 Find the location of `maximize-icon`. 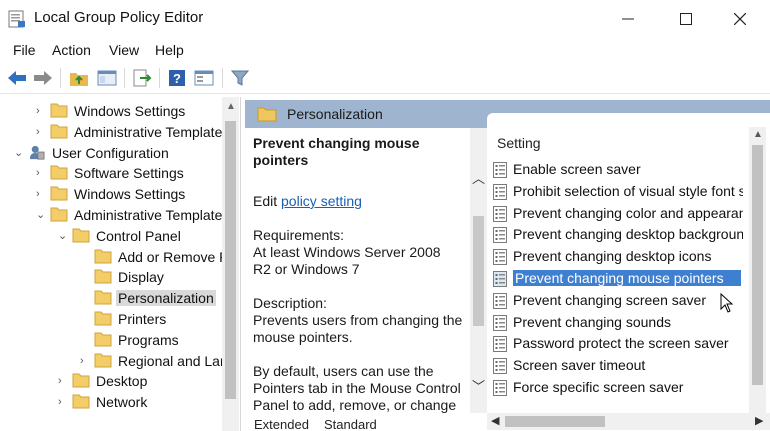

maximize-icon is located at coordinates (686, 19).